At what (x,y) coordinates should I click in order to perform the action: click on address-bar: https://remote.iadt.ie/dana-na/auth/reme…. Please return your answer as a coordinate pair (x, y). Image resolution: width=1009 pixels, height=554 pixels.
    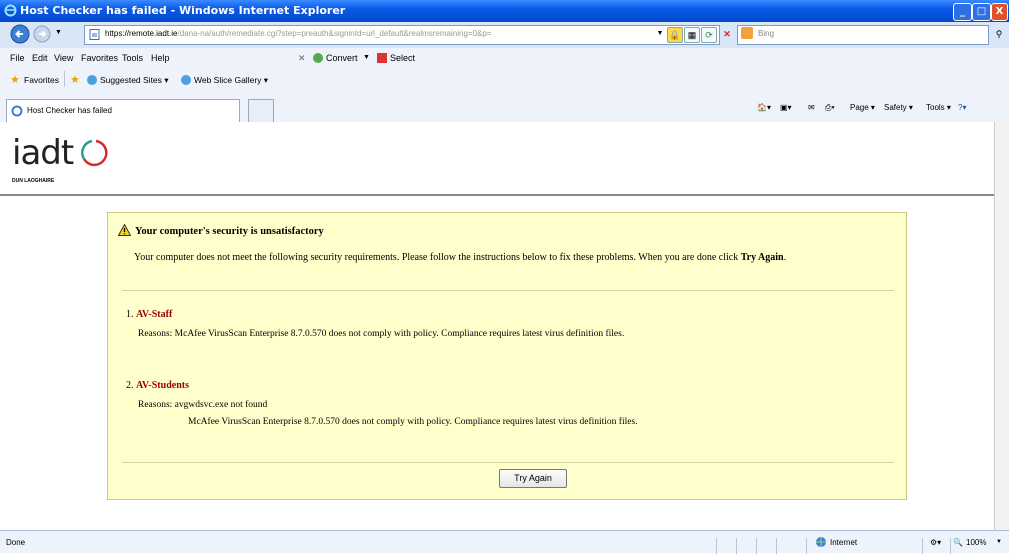
    Looking at the image, I should click on (402, 35).